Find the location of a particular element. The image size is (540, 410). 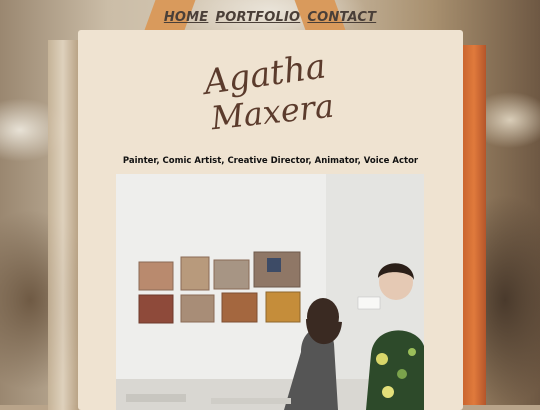

easel-frame-left is located at coordinates (63, 225).